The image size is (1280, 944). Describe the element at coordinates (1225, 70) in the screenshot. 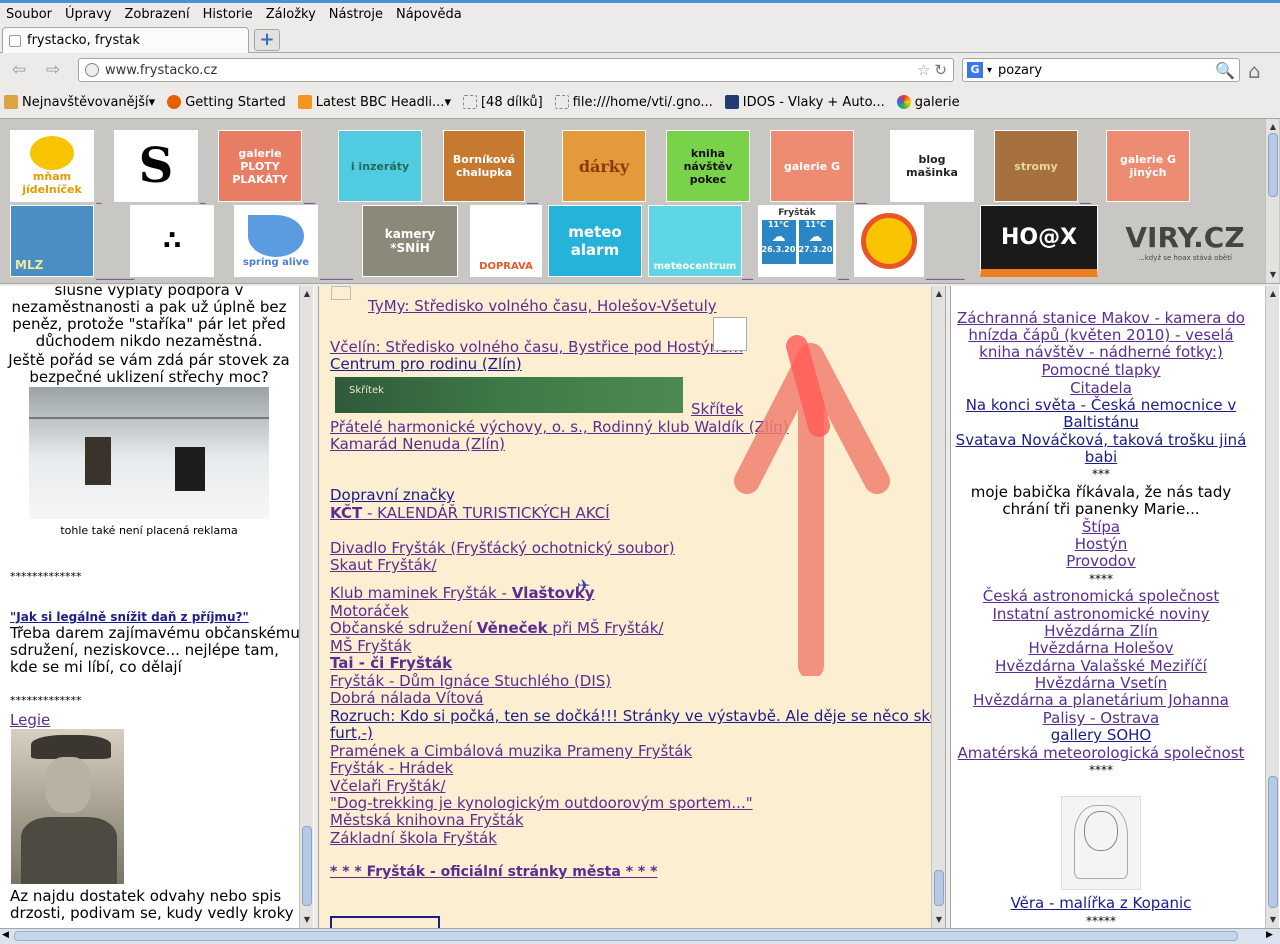

I see `search-icon: 🔍` at that location.